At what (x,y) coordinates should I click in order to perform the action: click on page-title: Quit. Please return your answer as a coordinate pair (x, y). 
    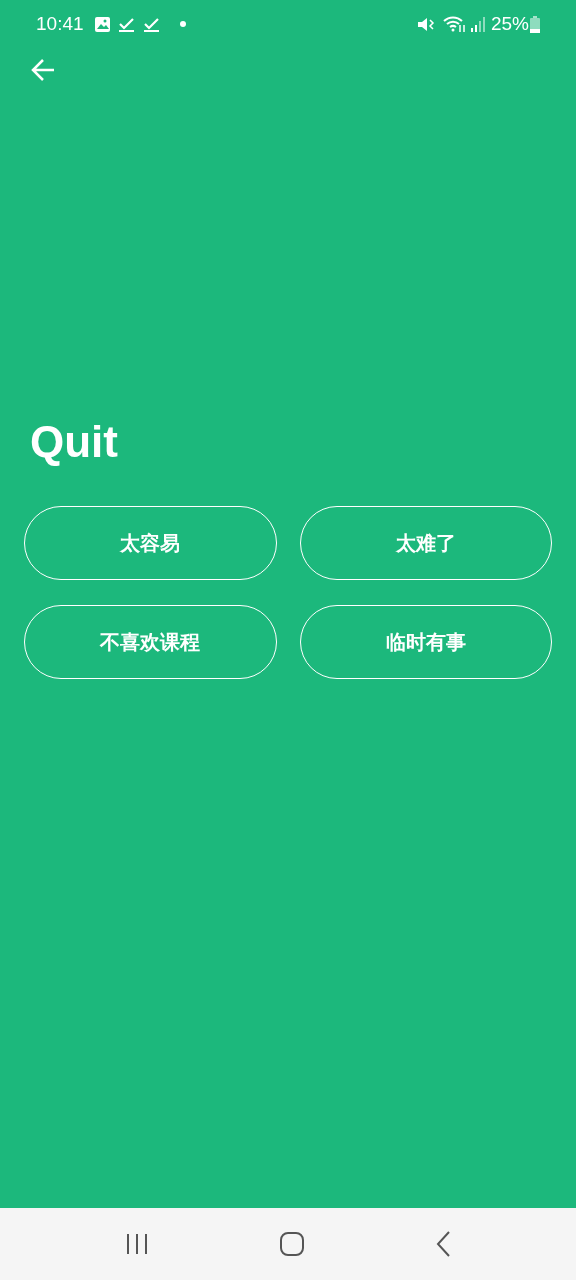
    Looking at the image, I should click on (74, 442).